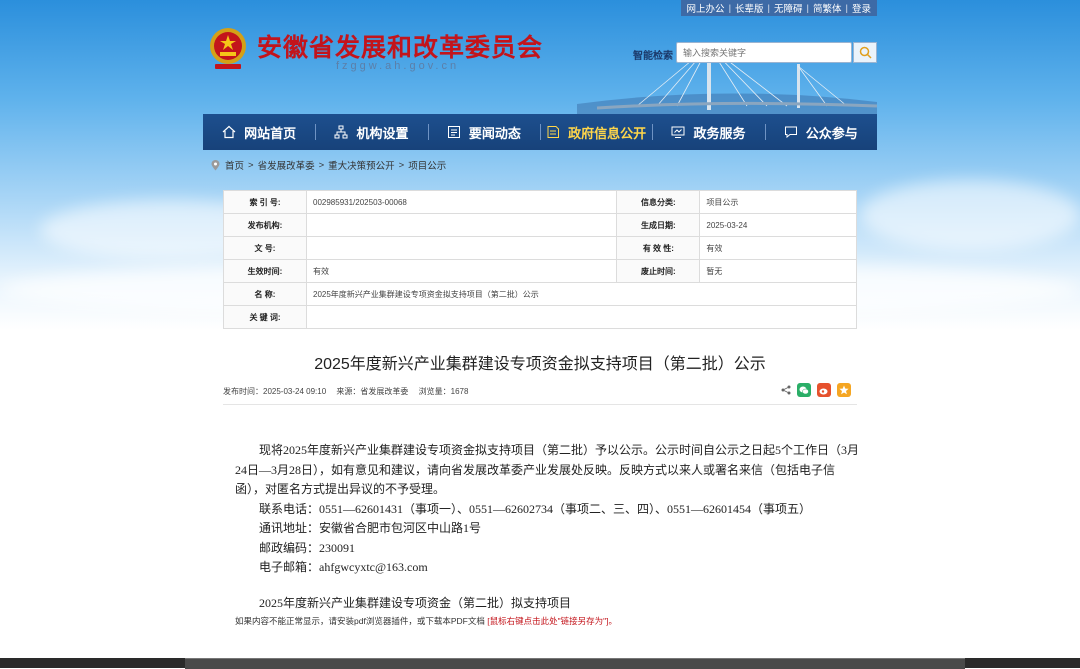 The image size is (1080, 669). Describe the element at coordinates (764, 52) in the screenshot. I see `search-input` at that location.